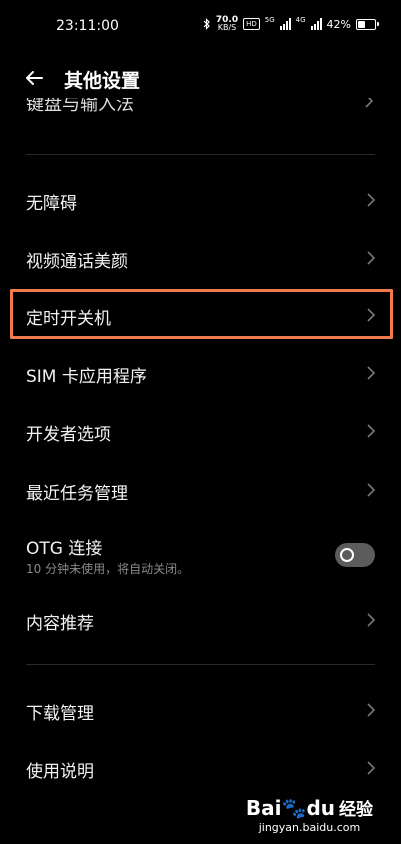 Image resolution: width=401 pixels, height=844 pixels. Describe the element at coordinates (108, 569) in the screenshot. I see `settings-item-subtitle: 10 分钟未使用，将自动关闭。` at that location.